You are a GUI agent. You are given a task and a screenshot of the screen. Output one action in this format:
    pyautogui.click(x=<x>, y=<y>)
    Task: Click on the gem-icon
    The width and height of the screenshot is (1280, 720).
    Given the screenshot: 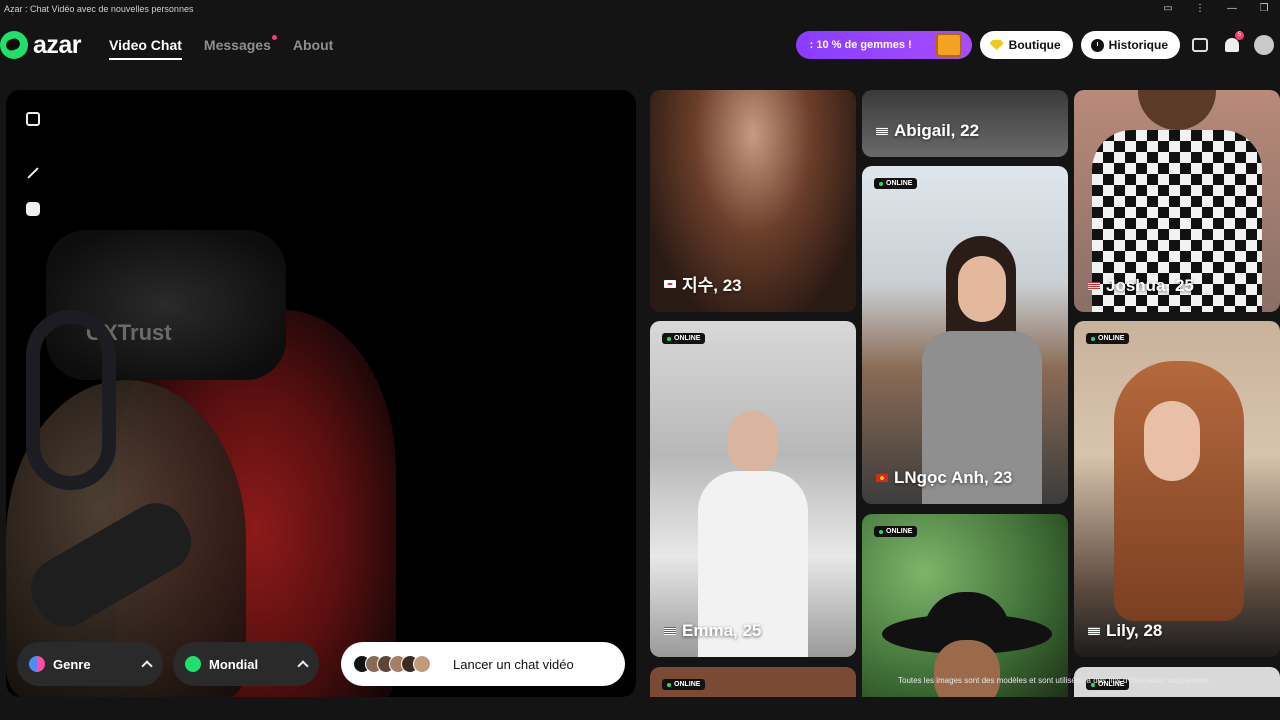 What is the action you would take?
    pyautogui.click(x=996, y=45)
    